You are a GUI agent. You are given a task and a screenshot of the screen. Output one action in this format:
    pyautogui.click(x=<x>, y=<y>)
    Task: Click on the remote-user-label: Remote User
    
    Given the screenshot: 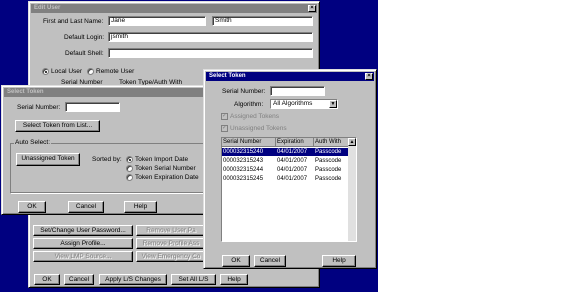 What is the action you would take?
    pyautogui.click(x=115, y=71)
    